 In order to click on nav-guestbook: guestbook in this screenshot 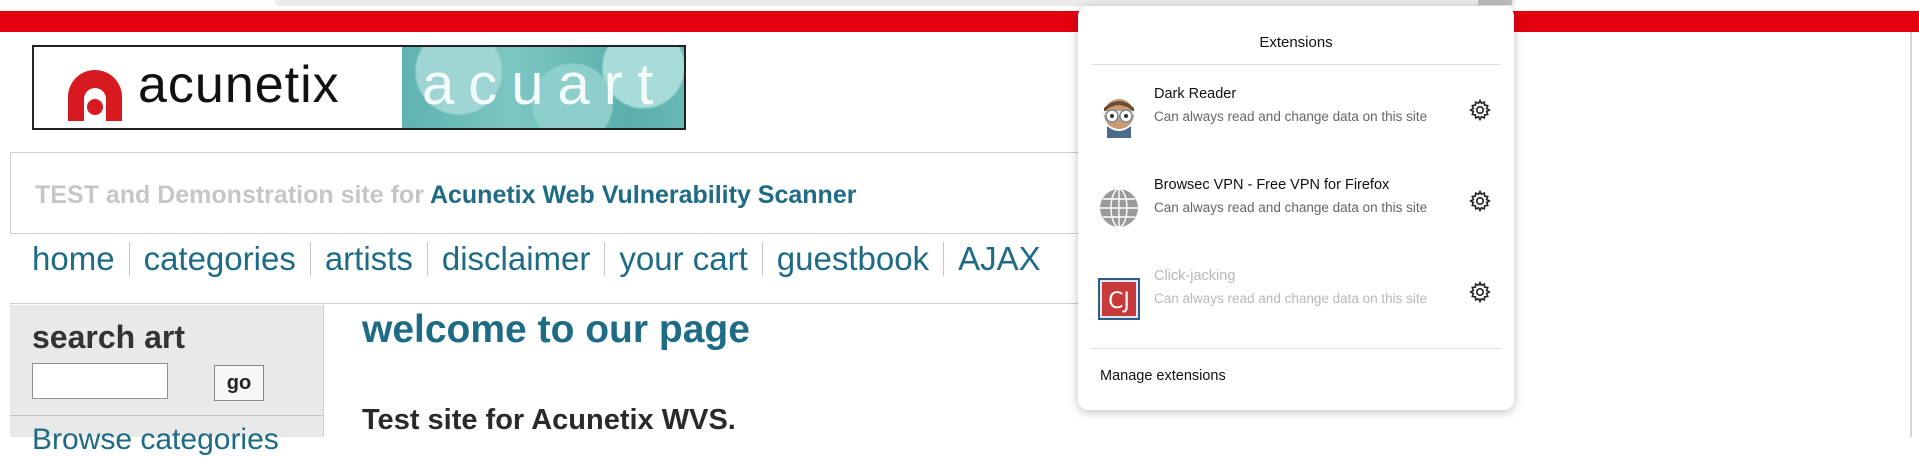, I will do `click(853, 259)`.